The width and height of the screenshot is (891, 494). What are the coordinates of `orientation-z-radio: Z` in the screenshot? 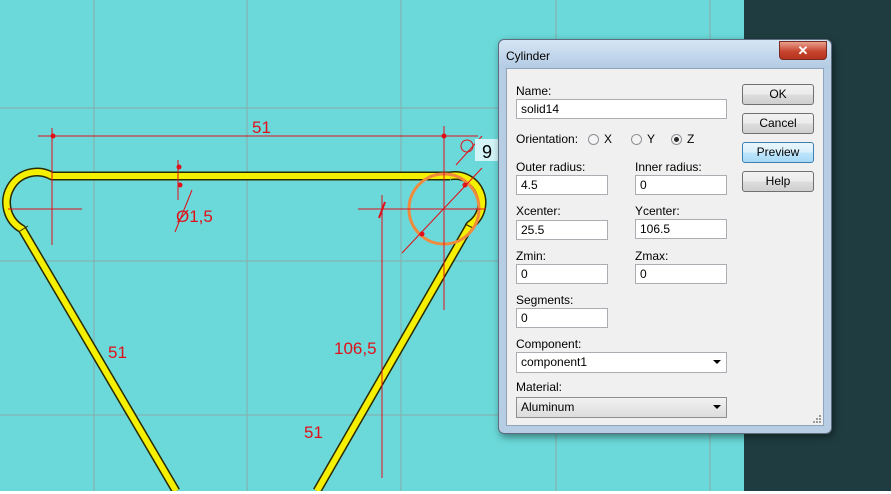 It's located at (682, 139).